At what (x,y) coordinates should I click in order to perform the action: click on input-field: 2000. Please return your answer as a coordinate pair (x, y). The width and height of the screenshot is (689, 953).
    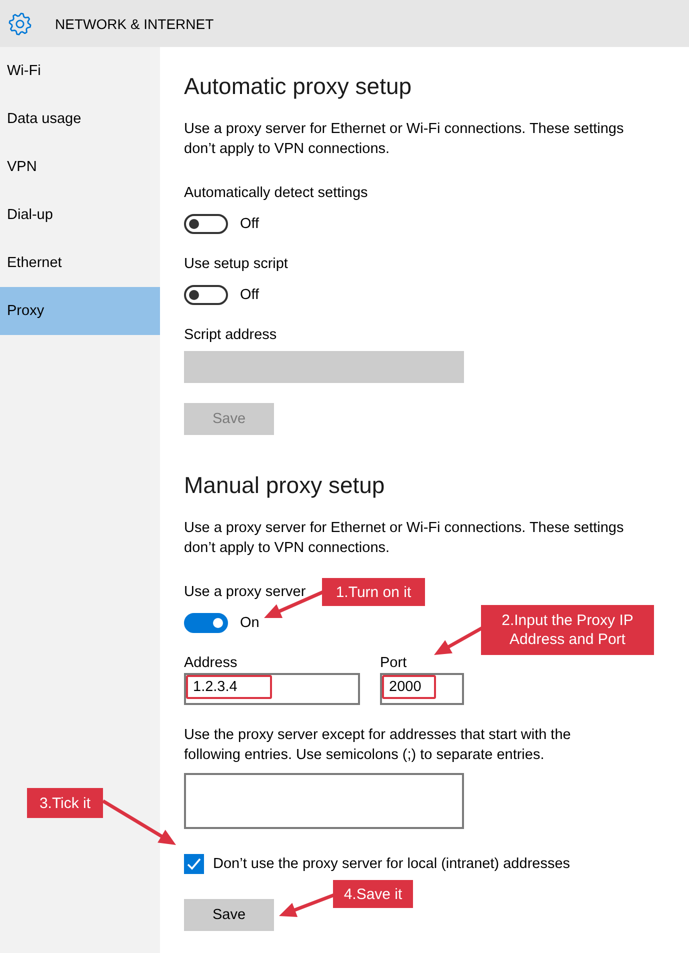
    Looking at the image, I should click on (422, 689).